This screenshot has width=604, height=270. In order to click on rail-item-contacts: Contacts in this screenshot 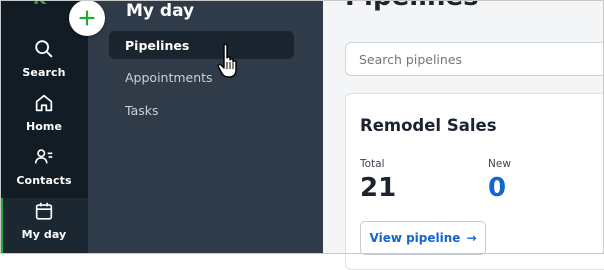, I will do `click(44, 171)`.